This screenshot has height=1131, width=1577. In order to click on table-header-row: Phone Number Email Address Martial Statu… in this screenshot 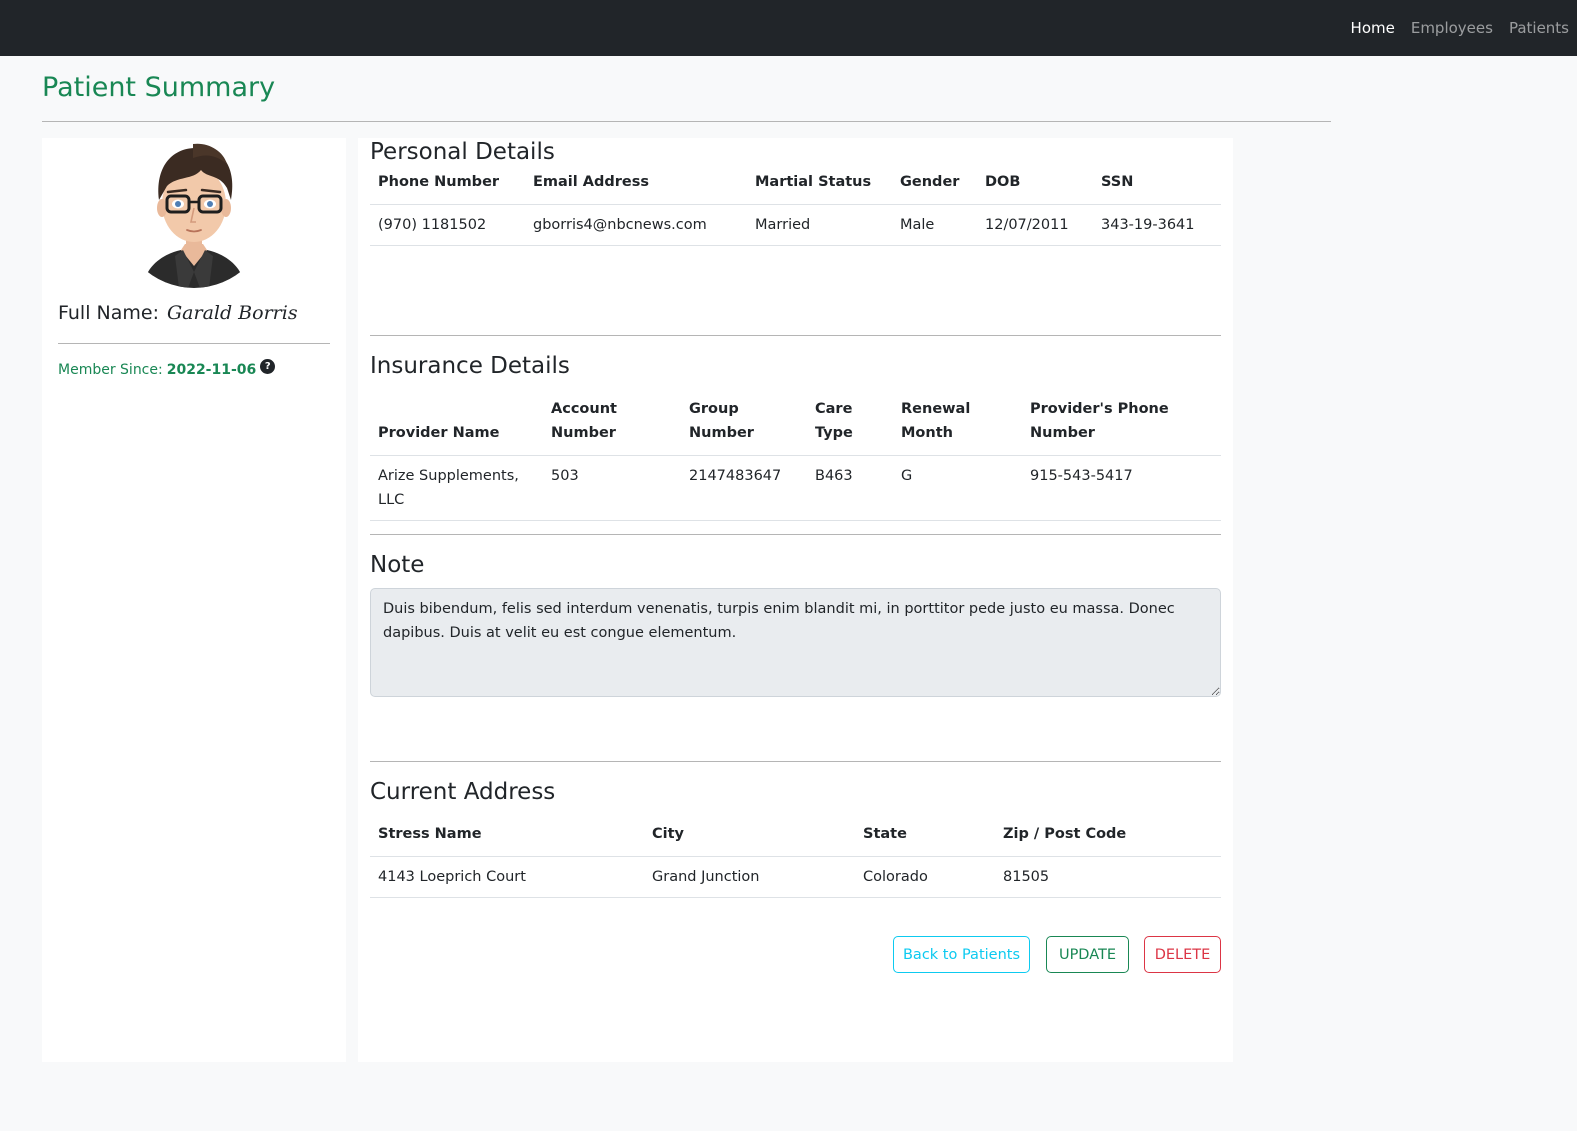, I will do `click(795, 187)`.